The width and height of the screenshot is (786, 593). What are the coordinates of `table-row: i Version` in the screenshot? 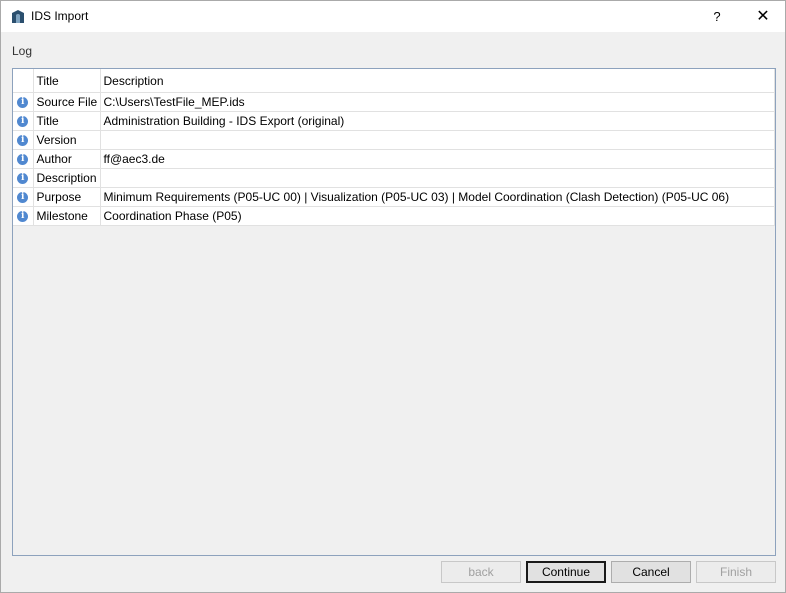 It's located at (394, 140).